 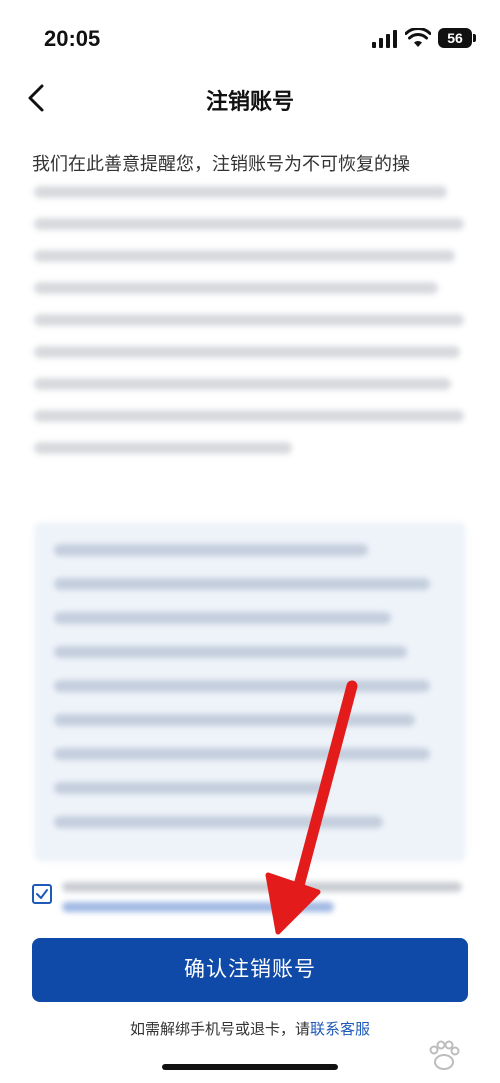 I want to click on nav-bar: 注销账号, so click(x=250, y=98).